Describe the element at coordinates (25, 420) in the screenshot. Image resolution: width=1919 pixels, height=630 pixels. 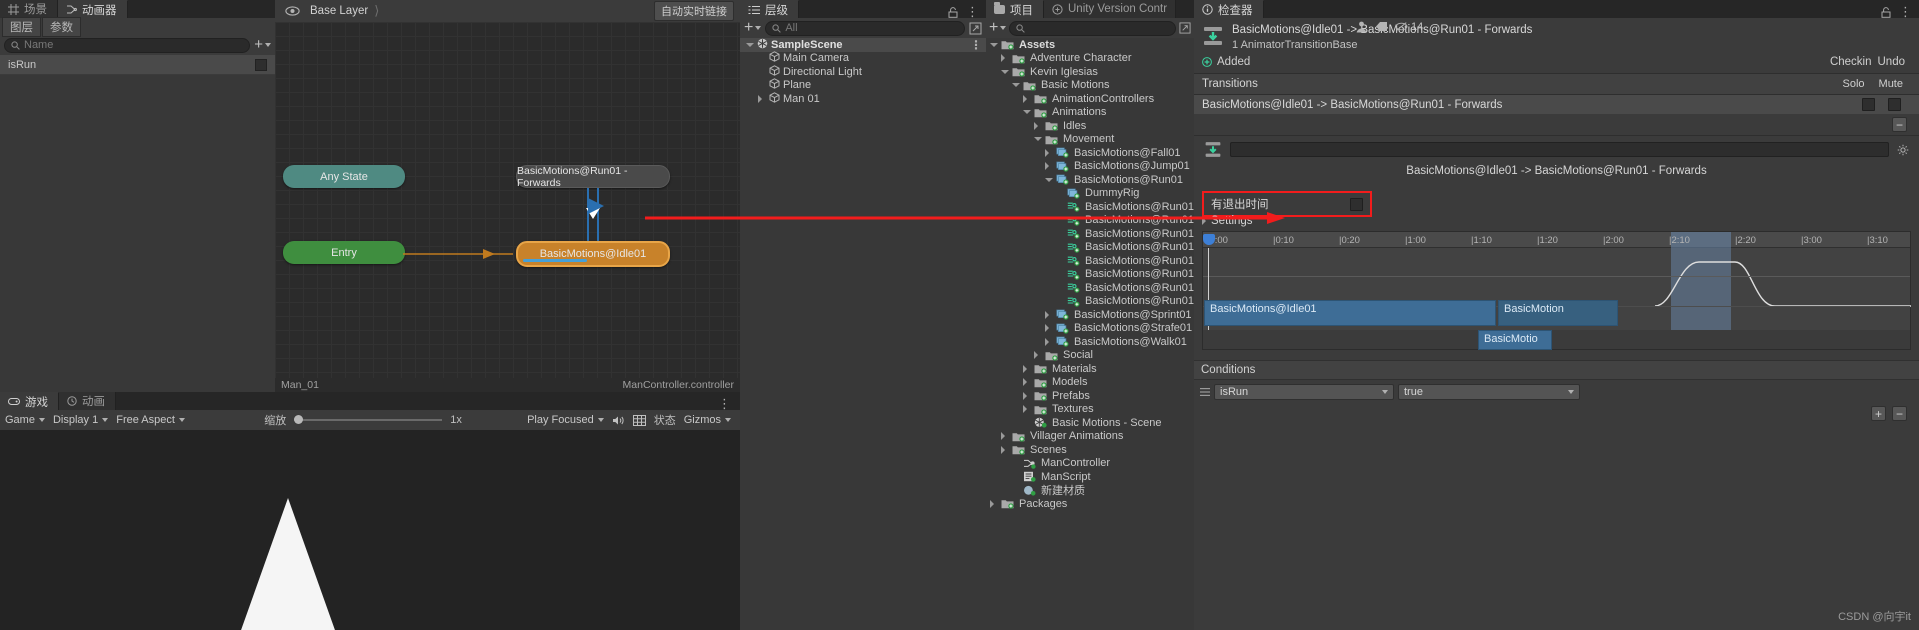
I see `game-view-title: Game` at that location.